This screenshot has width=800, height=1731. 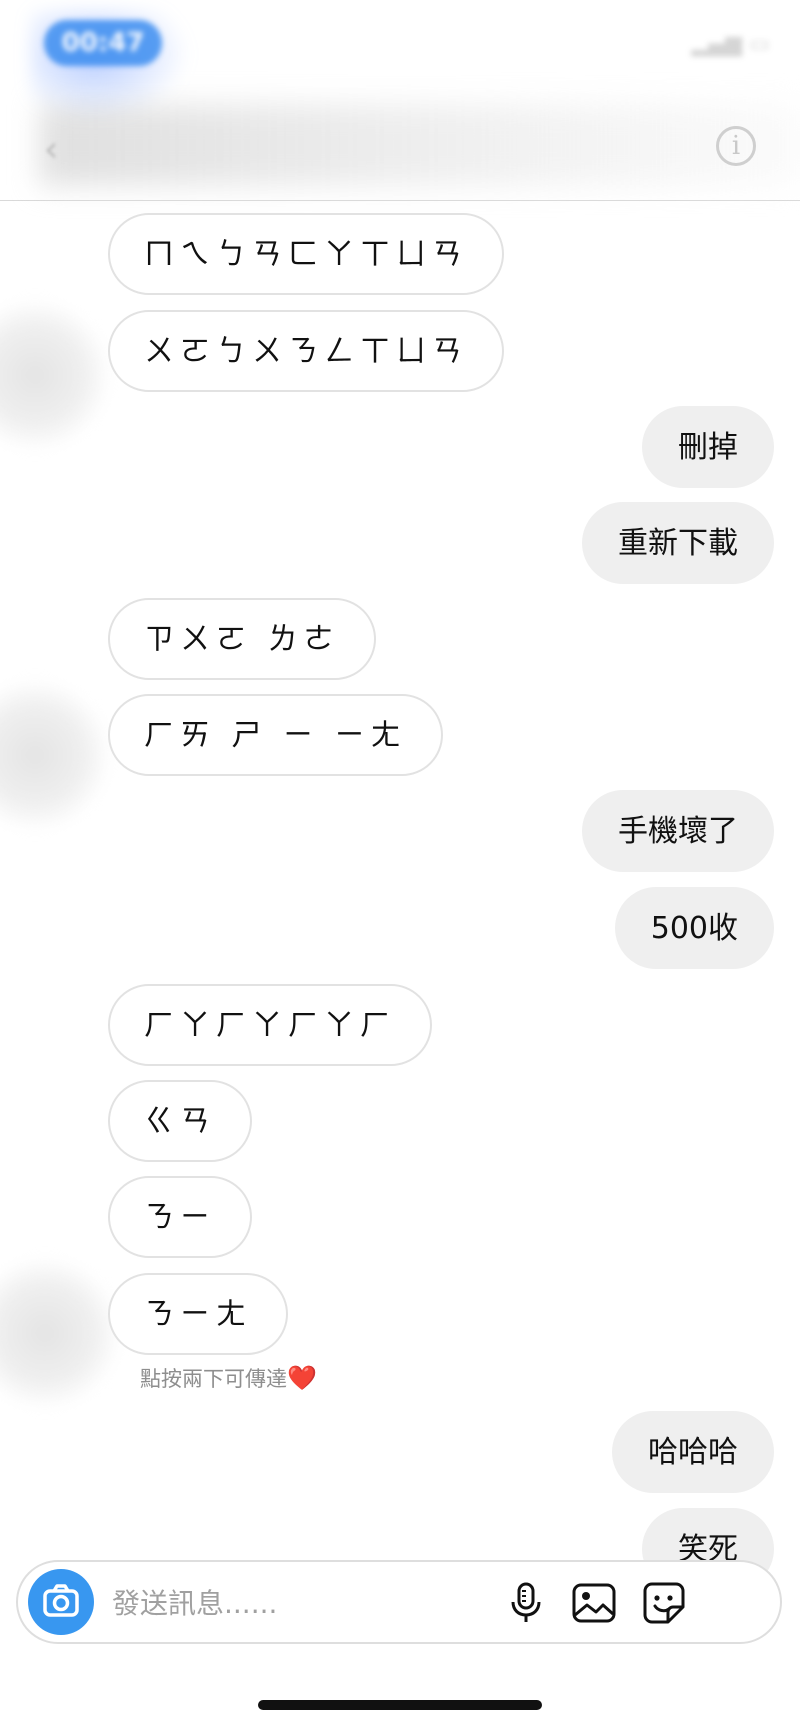 I want to click on message-bubble-outgoing: 500收, so click(x=694, y=928).